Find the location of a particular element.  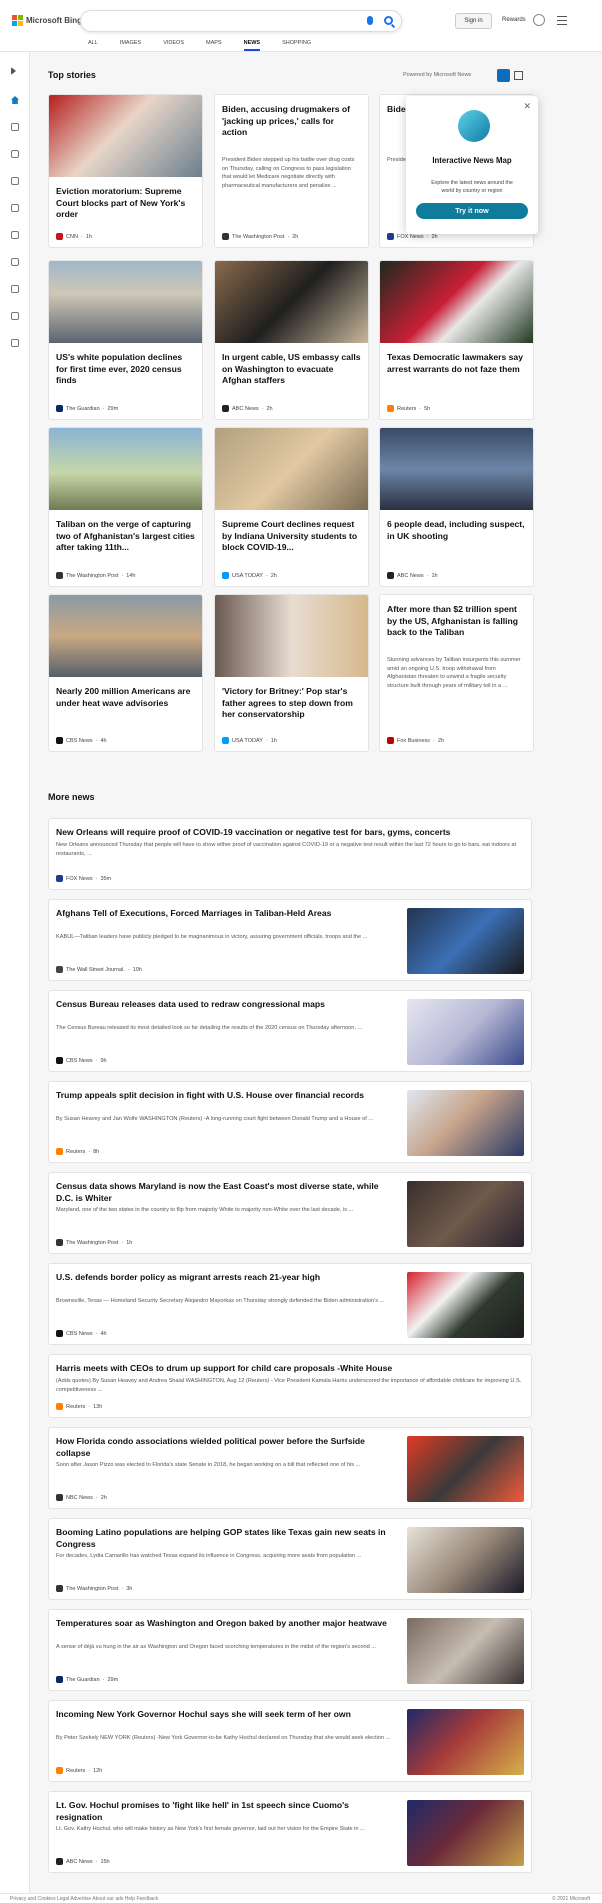

source-name: Fox Business is located at coordinates (413, 741).